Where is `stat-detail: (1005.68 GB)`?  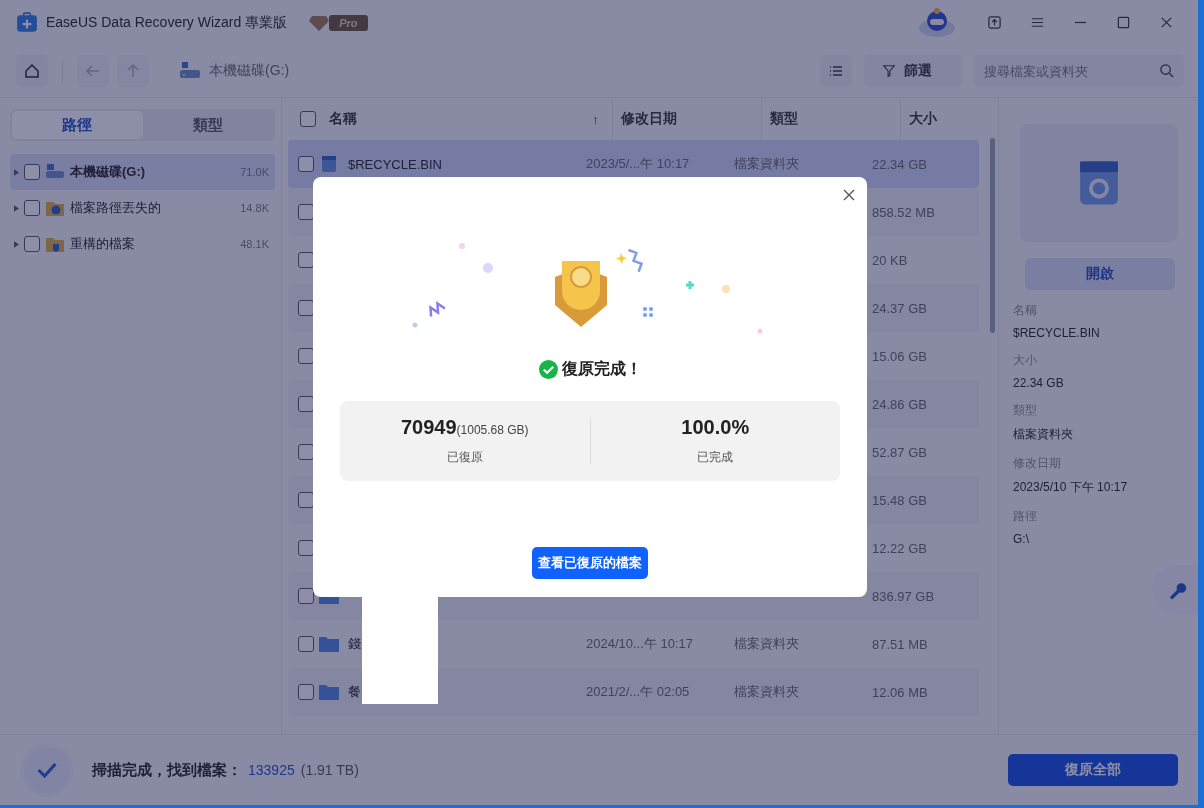
stat-detail: (1005.68 GB) is located at coordinates (492, 430).